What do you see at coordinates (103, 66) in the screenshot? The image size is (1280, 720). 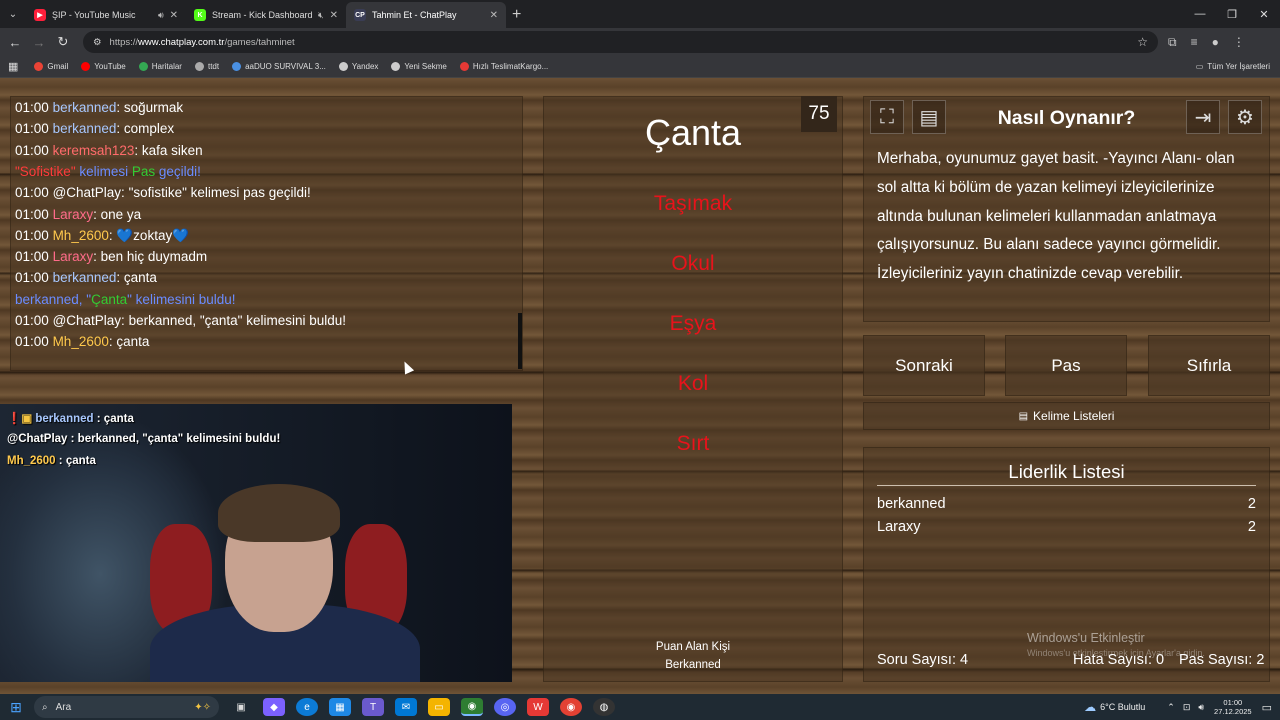 I see `bookmark-item: YouTube` at bounding box center [103, 66].